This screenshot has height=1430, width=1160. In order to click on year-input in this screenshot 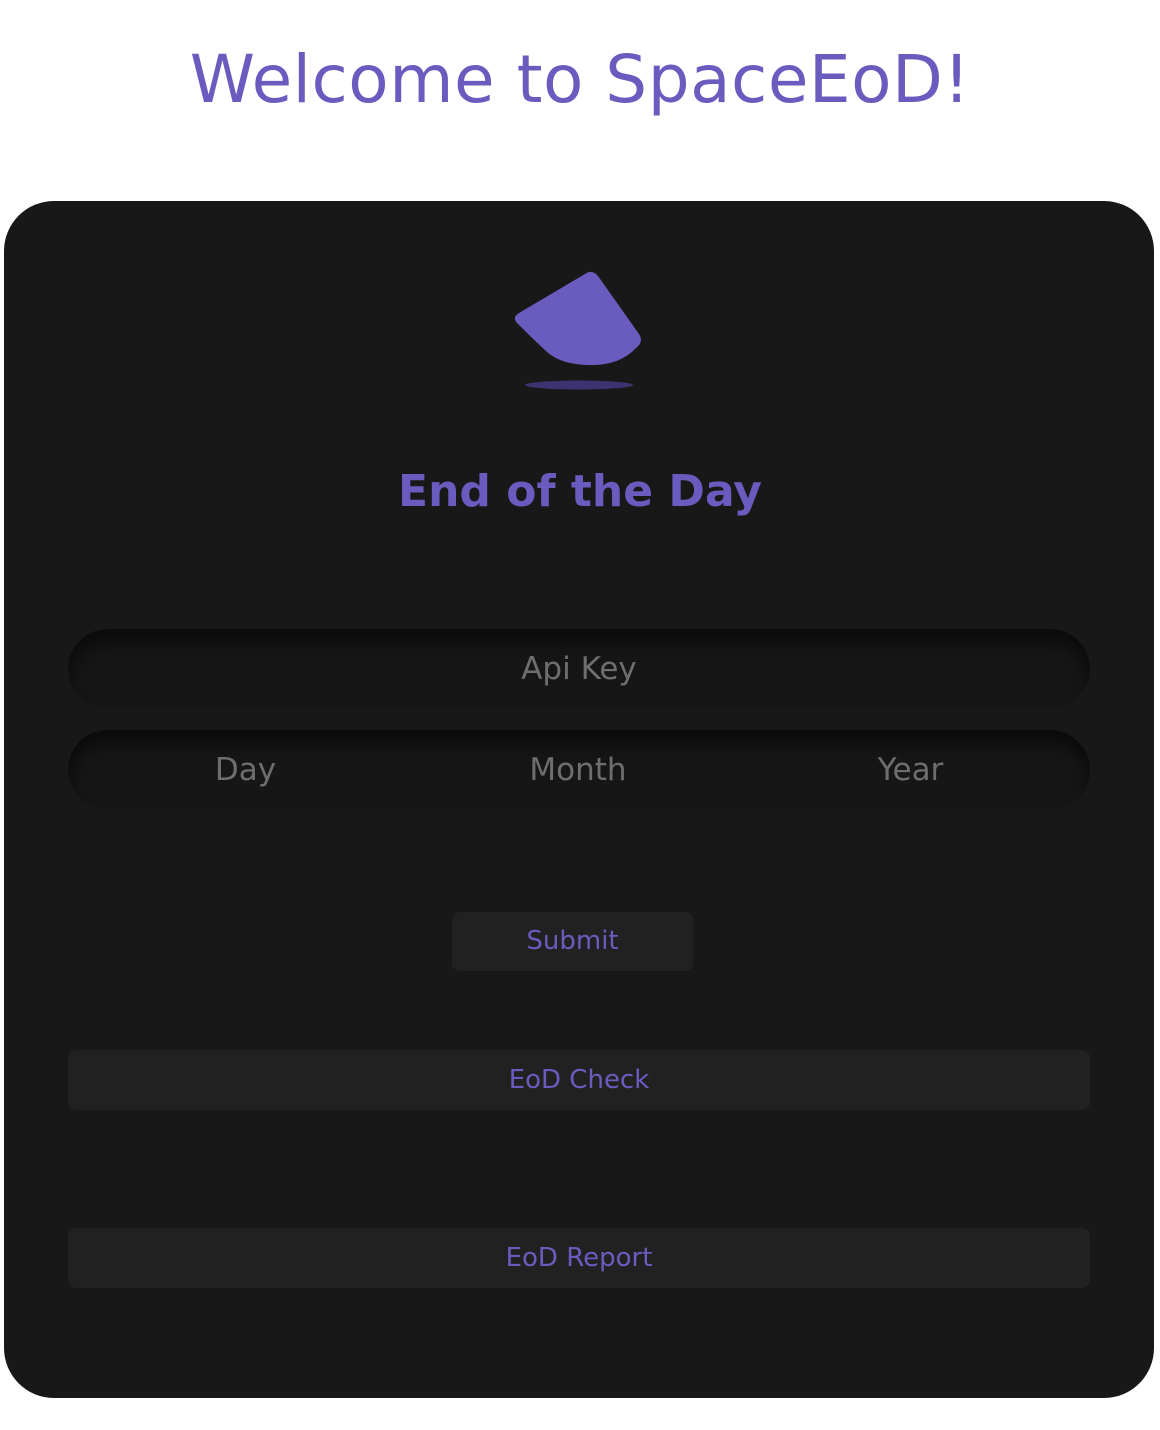, I will do `click(910, 770)`.